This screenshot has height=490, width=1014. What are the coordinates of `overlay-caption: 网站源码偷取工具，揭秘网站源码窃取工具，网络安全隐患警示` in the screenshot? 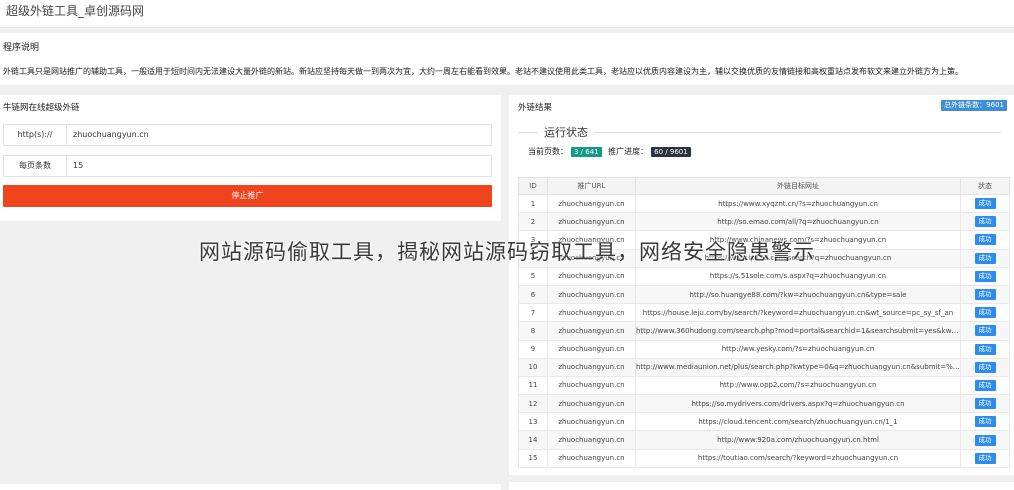 It's located at (507, 252).